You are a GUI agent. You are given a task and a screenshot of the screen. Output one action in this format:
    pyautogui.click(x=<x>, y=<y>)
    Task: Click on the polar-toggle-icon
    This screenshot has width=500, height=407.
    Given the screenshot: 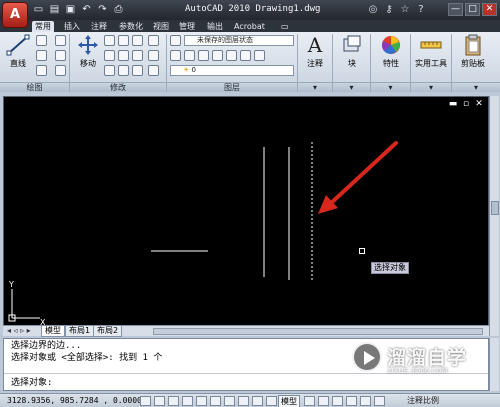 What is the action you would take?
    pyautogui.click(x=187, y=401)
    